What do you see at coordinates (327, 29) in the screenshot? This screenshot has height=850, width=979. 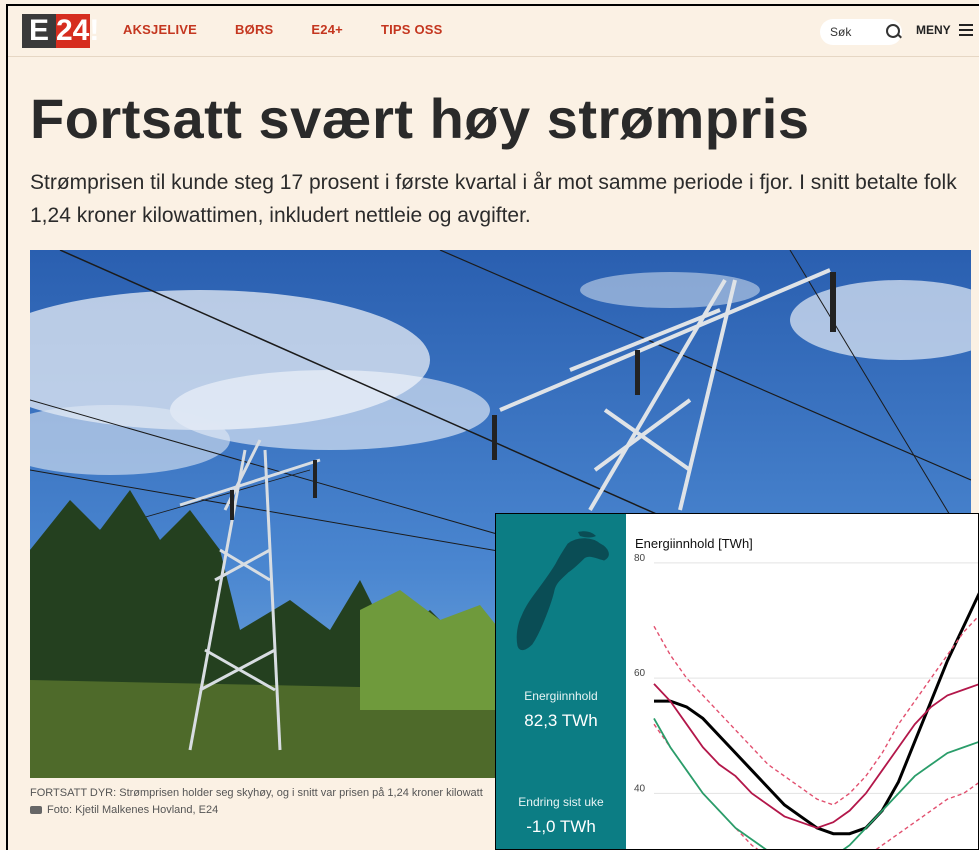 I see `nav-item-e24plus: E24+` at bounding box center [327, 29].